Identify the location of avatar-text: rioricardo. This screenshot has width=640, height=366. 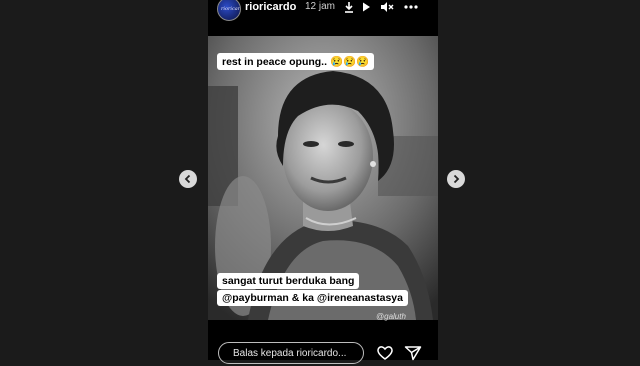
(231, 9).